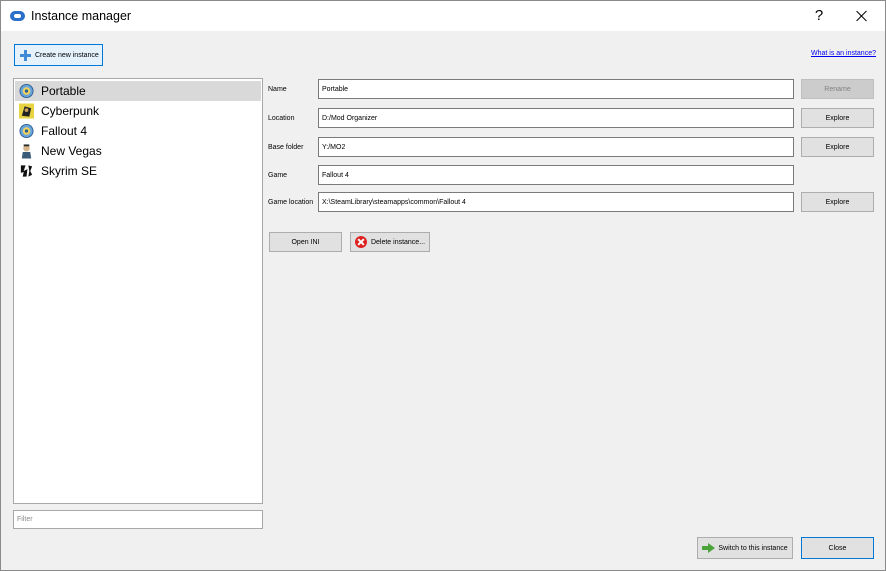 Image resolution: width=886 pixels, height=571 pixels. What do you see at coordinates (753, 548) in the screenshot?
I see `switch-instance-label: Switch to this instance` at bounding box center [753, 548].